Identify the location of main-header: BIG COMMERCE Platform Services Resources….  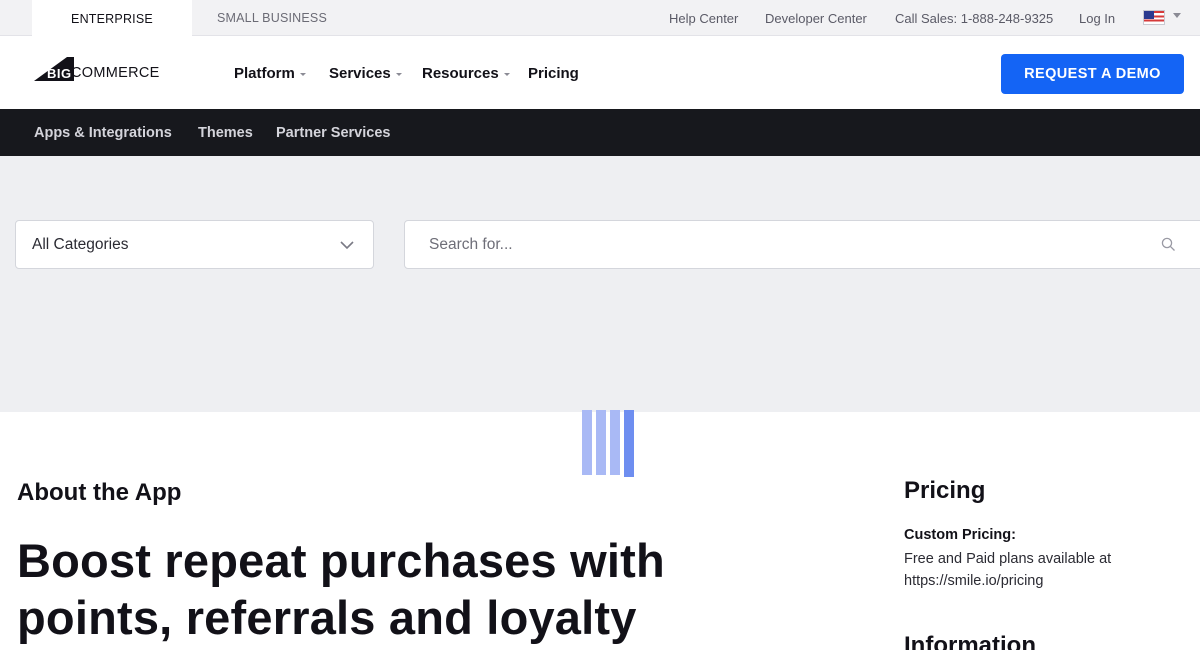
(600, 73).